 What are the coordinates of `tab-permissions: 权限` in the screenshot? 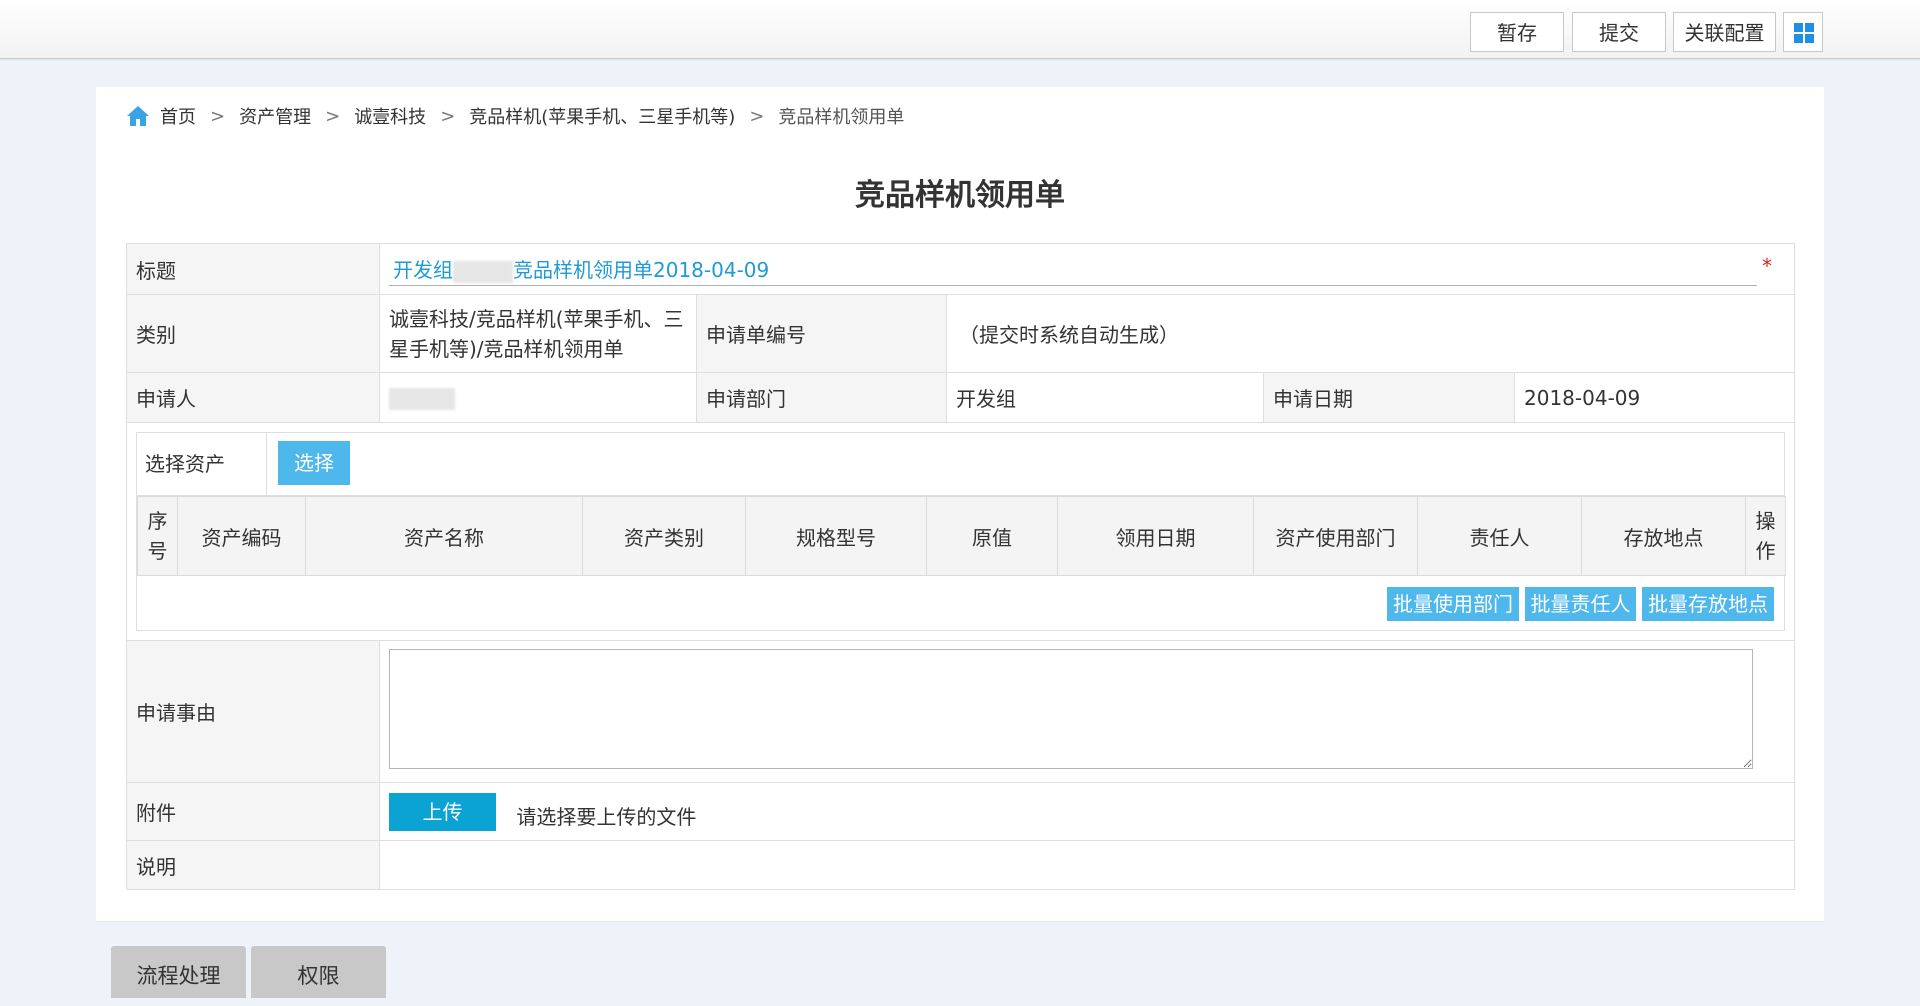 It's located at (318, 972).